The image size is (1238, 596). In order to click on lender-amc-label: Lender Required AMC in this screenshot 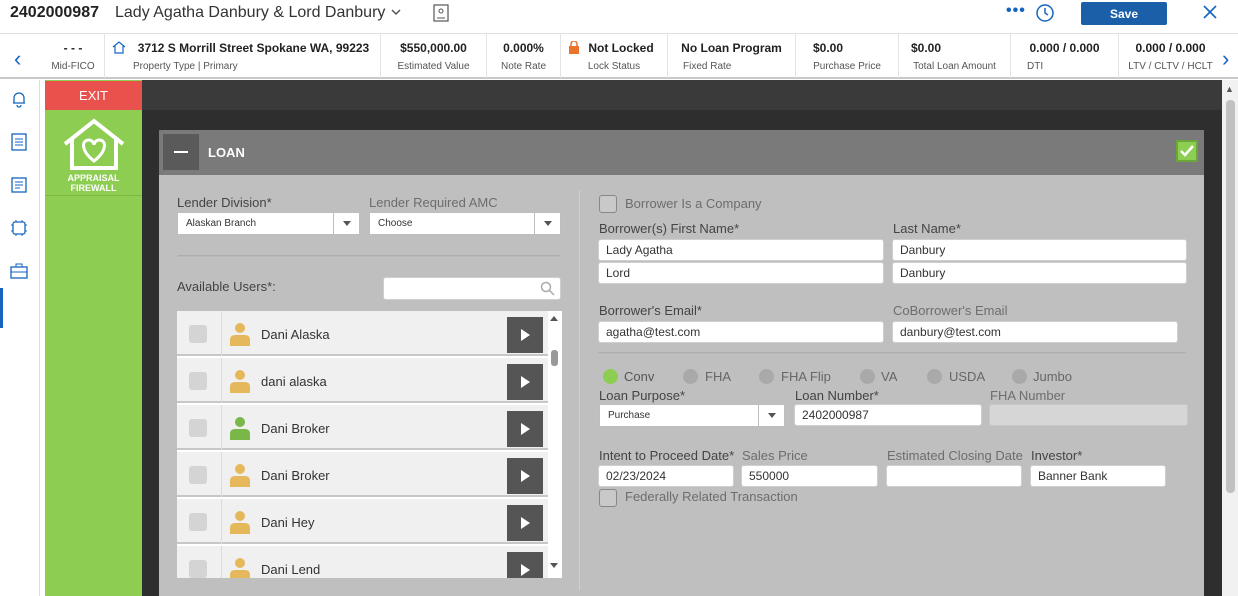, I will do `click(433, 202)`.